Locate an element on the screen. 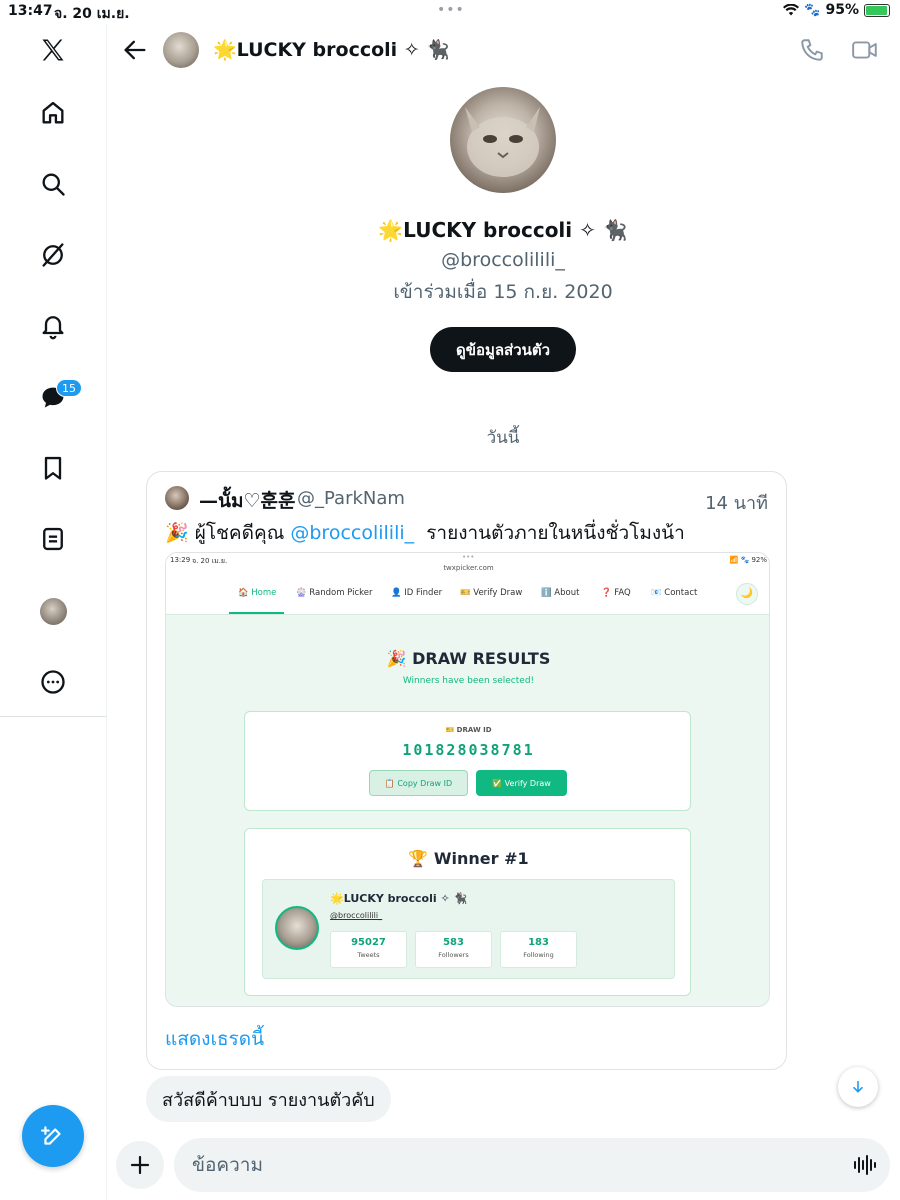  add-attachment-button is located at coordinates (140, 1165).